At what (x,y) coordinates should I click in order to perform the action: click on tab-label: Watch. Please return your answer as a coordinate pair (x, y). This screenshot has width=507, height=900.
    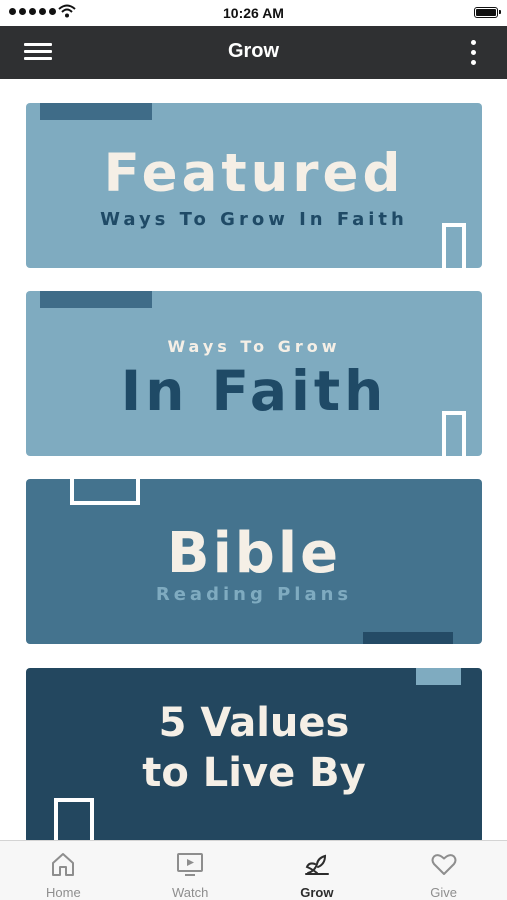
    Looking at the image, I should click on (190, 892).